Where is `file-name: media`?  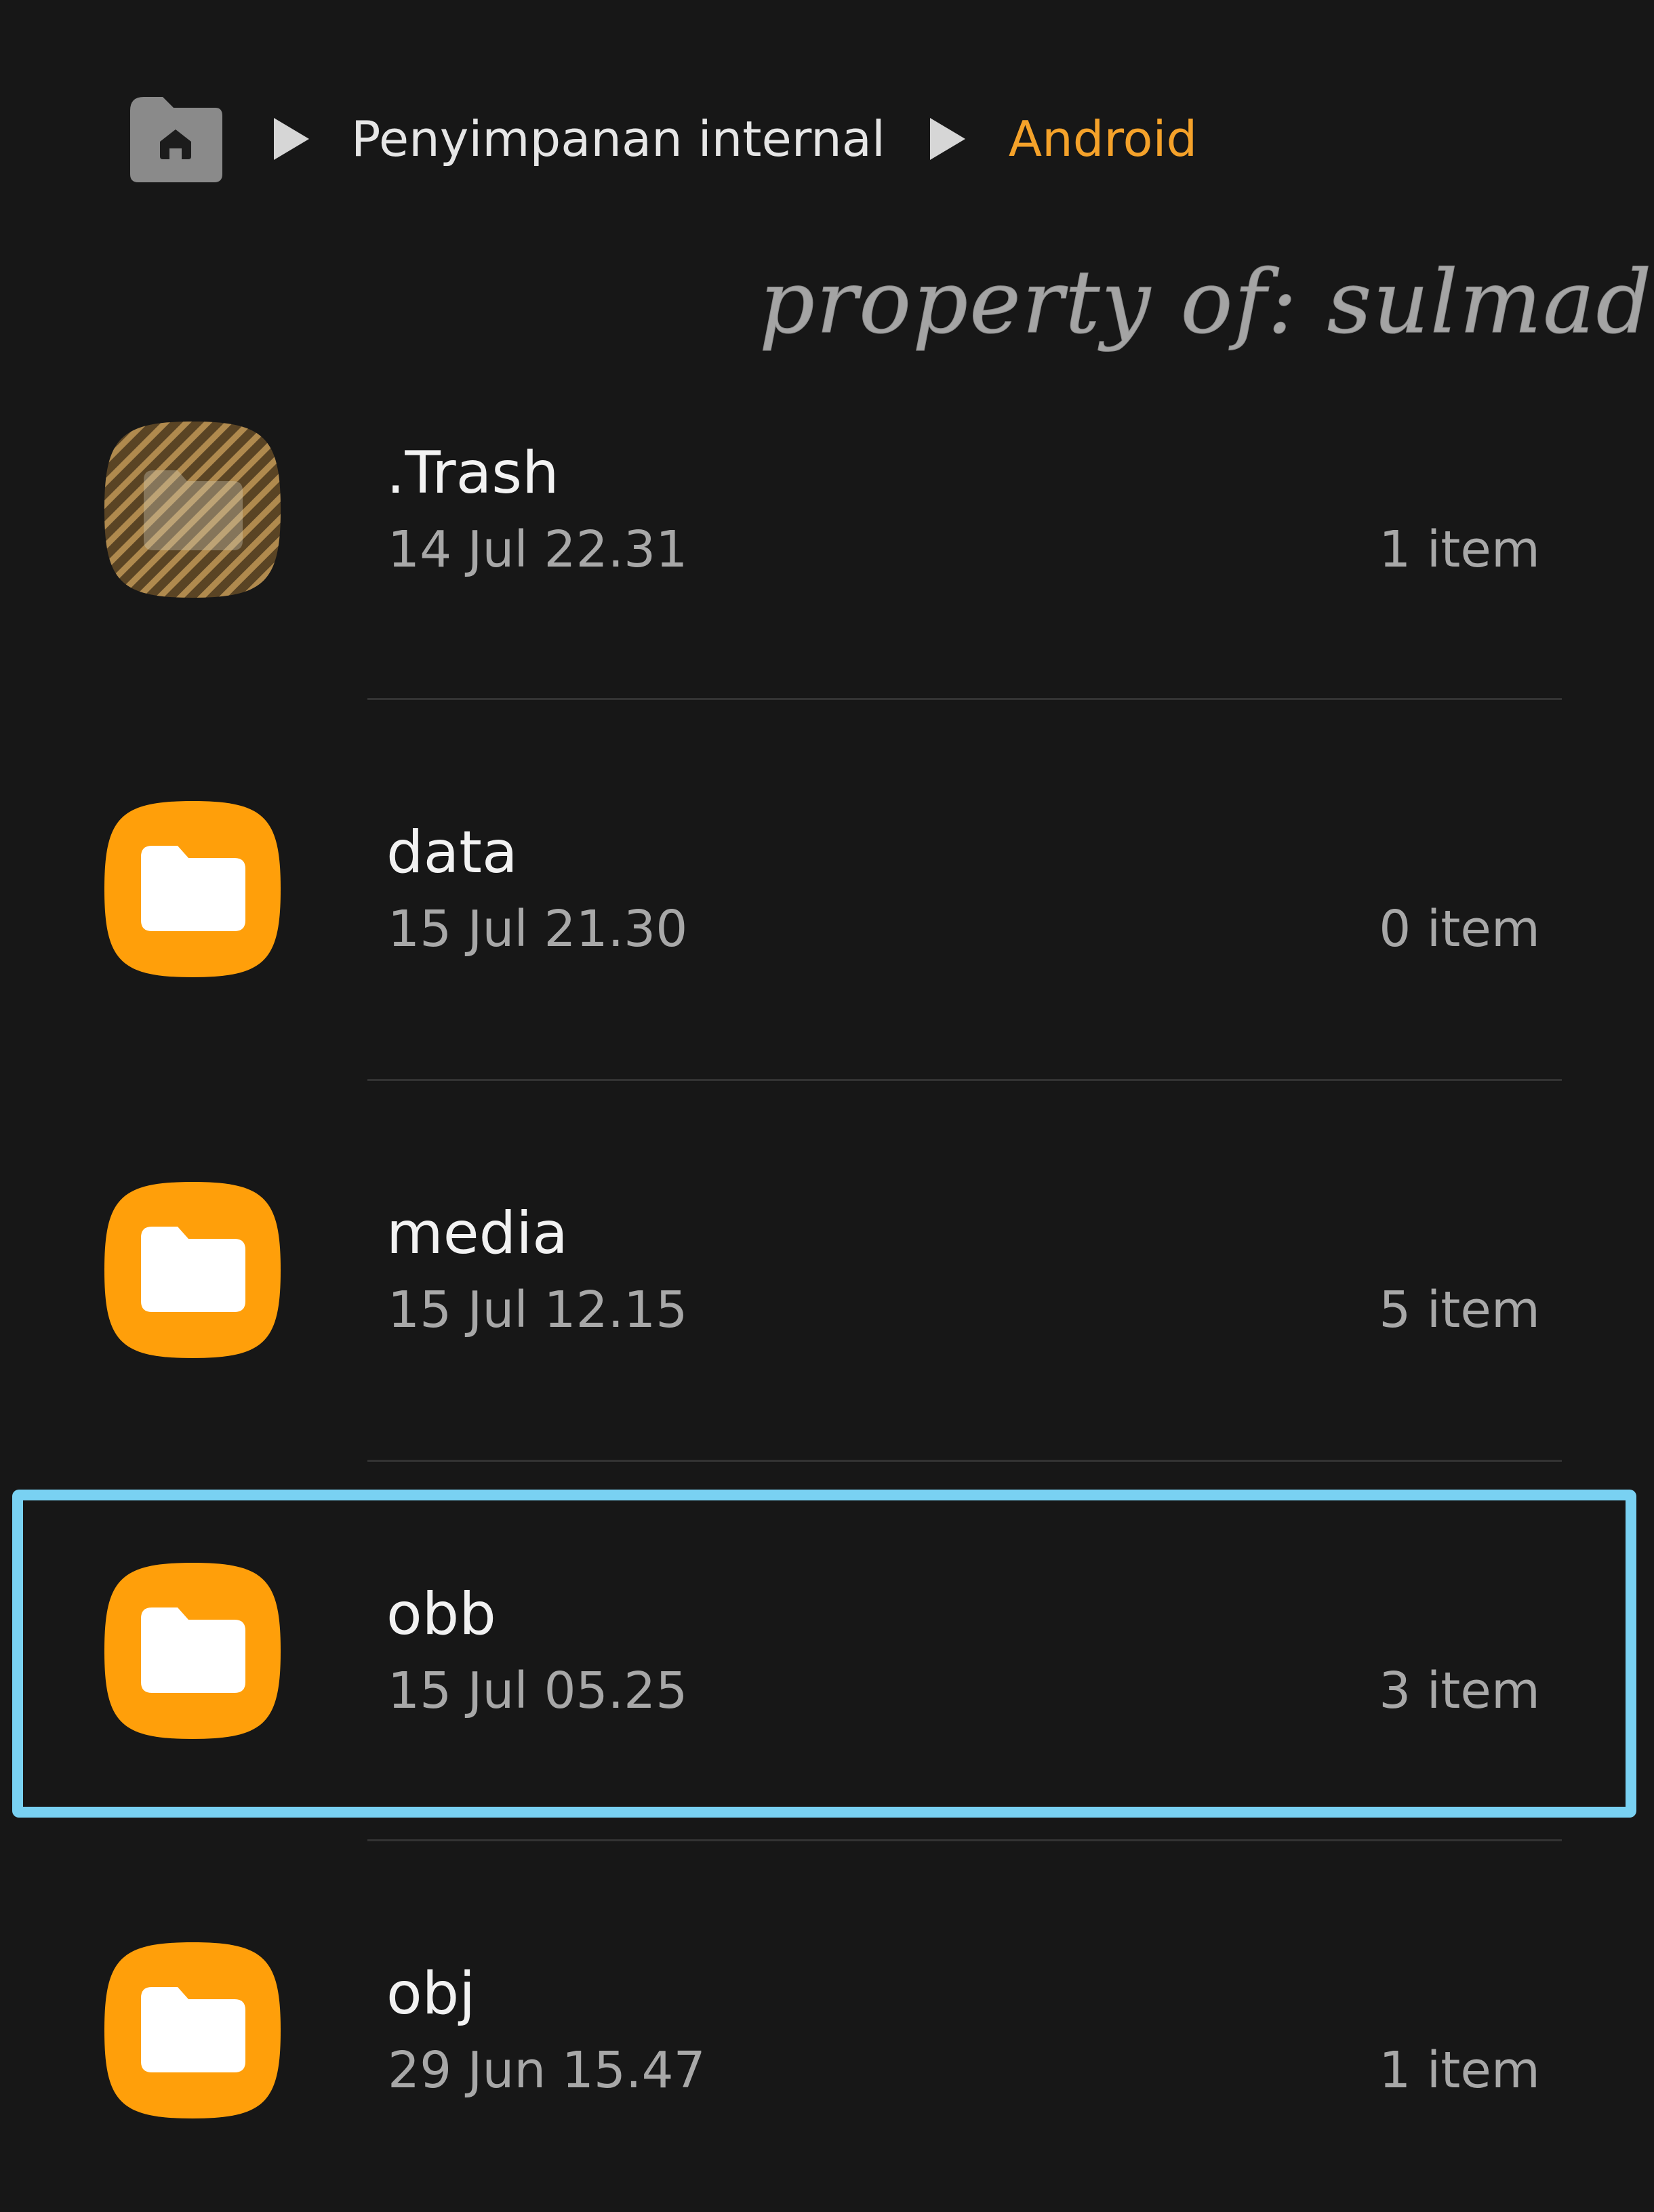
file-name: media is located at coordinates (477, 1233).